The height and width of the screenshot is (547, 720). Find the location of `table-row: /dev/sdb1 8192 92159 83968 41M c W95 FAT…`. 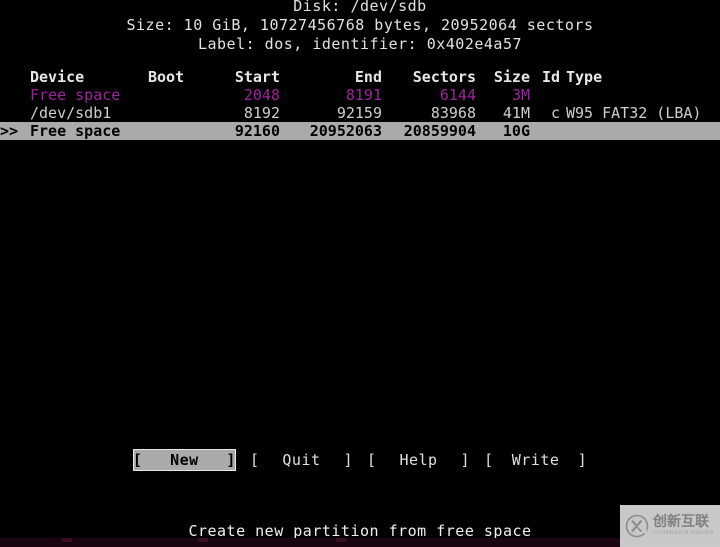

table-row: /dev/sdb1 8192 92159 83968 41M c W95 FAT… is located at coordinates (360, 113).